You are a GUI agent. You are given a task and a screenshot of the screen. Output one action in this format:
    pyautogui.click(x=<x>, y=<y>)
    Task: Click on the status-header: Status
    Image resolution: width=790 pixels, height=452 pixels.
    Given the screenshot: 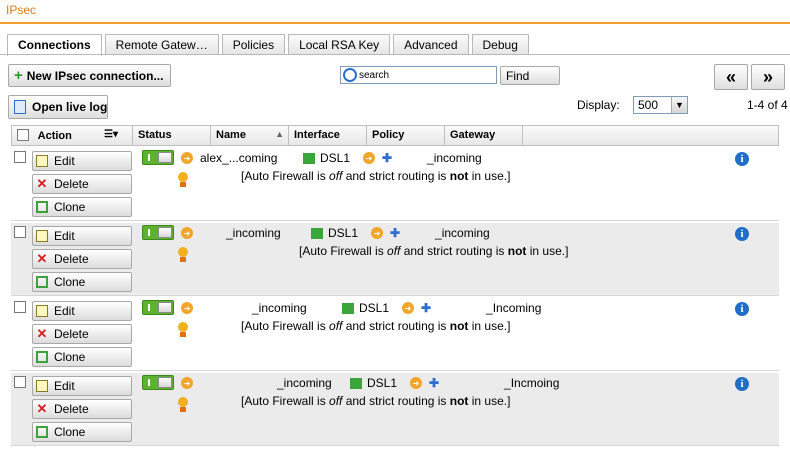 What is the action you would take?
    pyautogui.click(x=172, y=135)
    